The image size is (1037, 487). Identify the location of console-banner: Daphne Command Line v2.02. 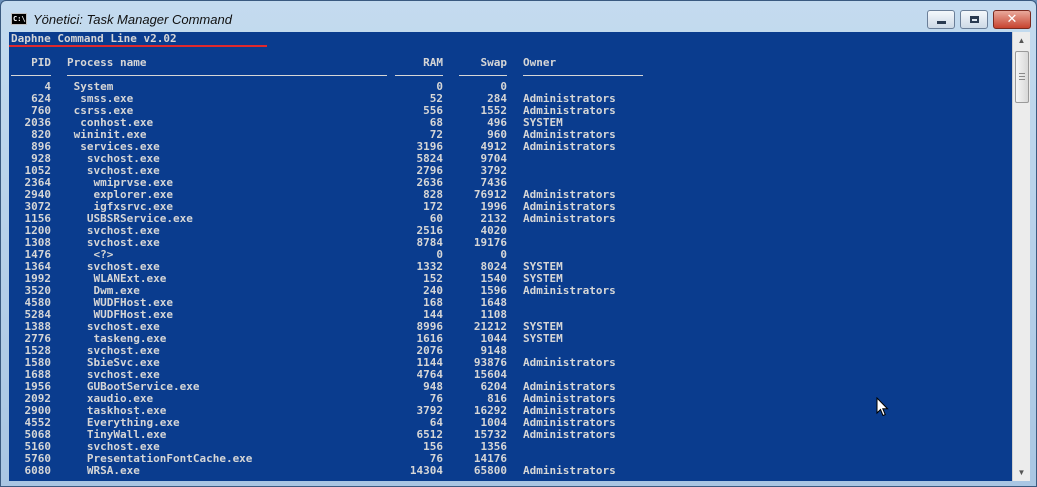
(94, 38).